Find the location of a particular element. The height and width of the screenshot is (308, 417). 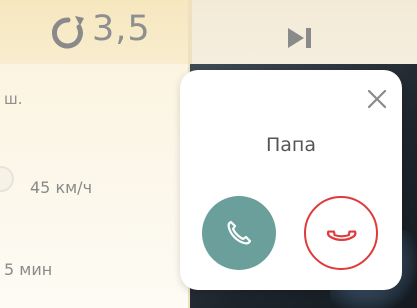

caller-name: Папа is located at coordinates (291, 145).